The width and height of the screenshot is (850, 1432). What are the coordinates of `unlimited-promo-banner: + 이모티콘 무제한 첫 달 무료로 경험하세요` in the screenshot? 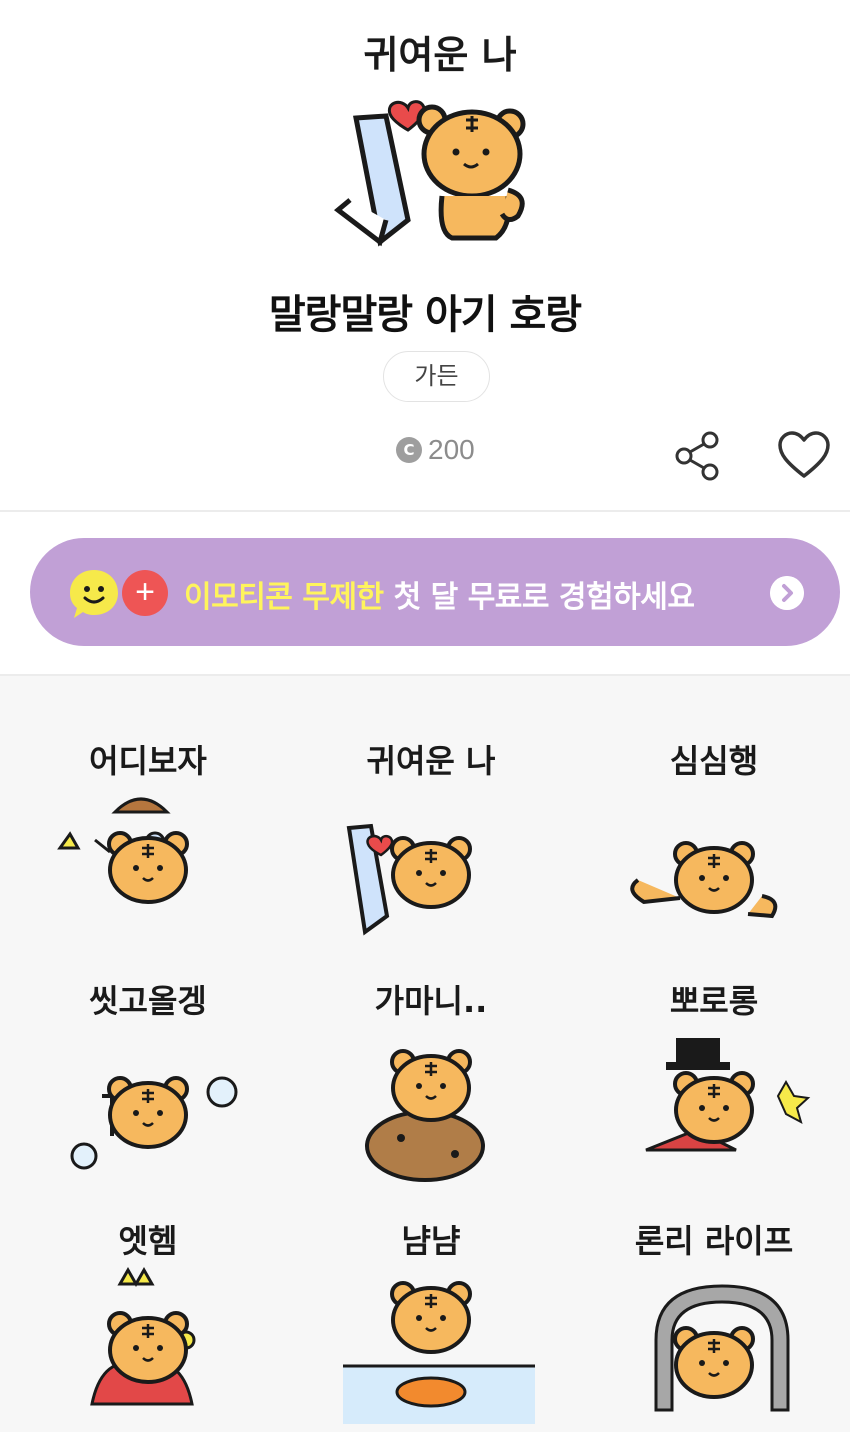 It's located at (435, 592).